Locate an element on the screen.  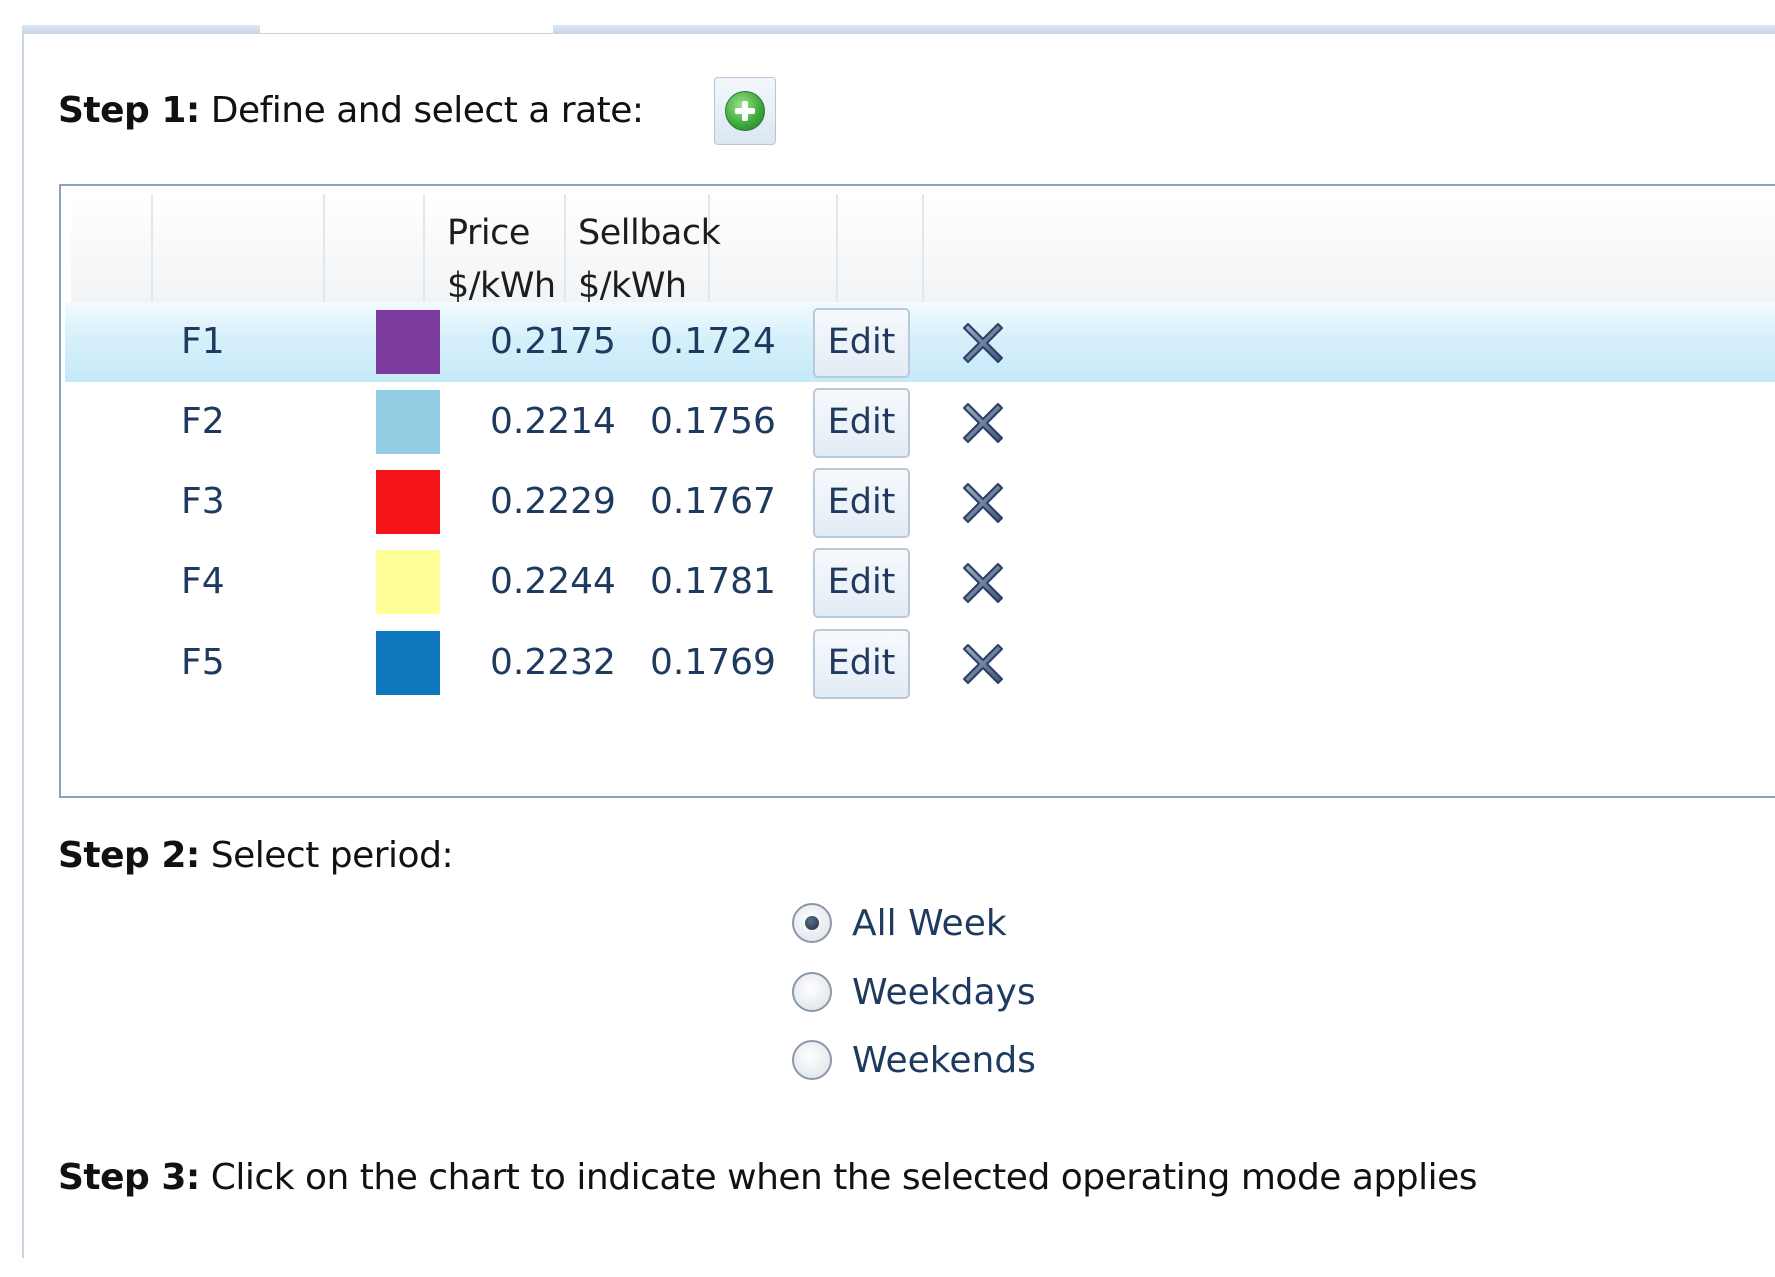
tab-strip-right is located at coordinates (1164, 29).